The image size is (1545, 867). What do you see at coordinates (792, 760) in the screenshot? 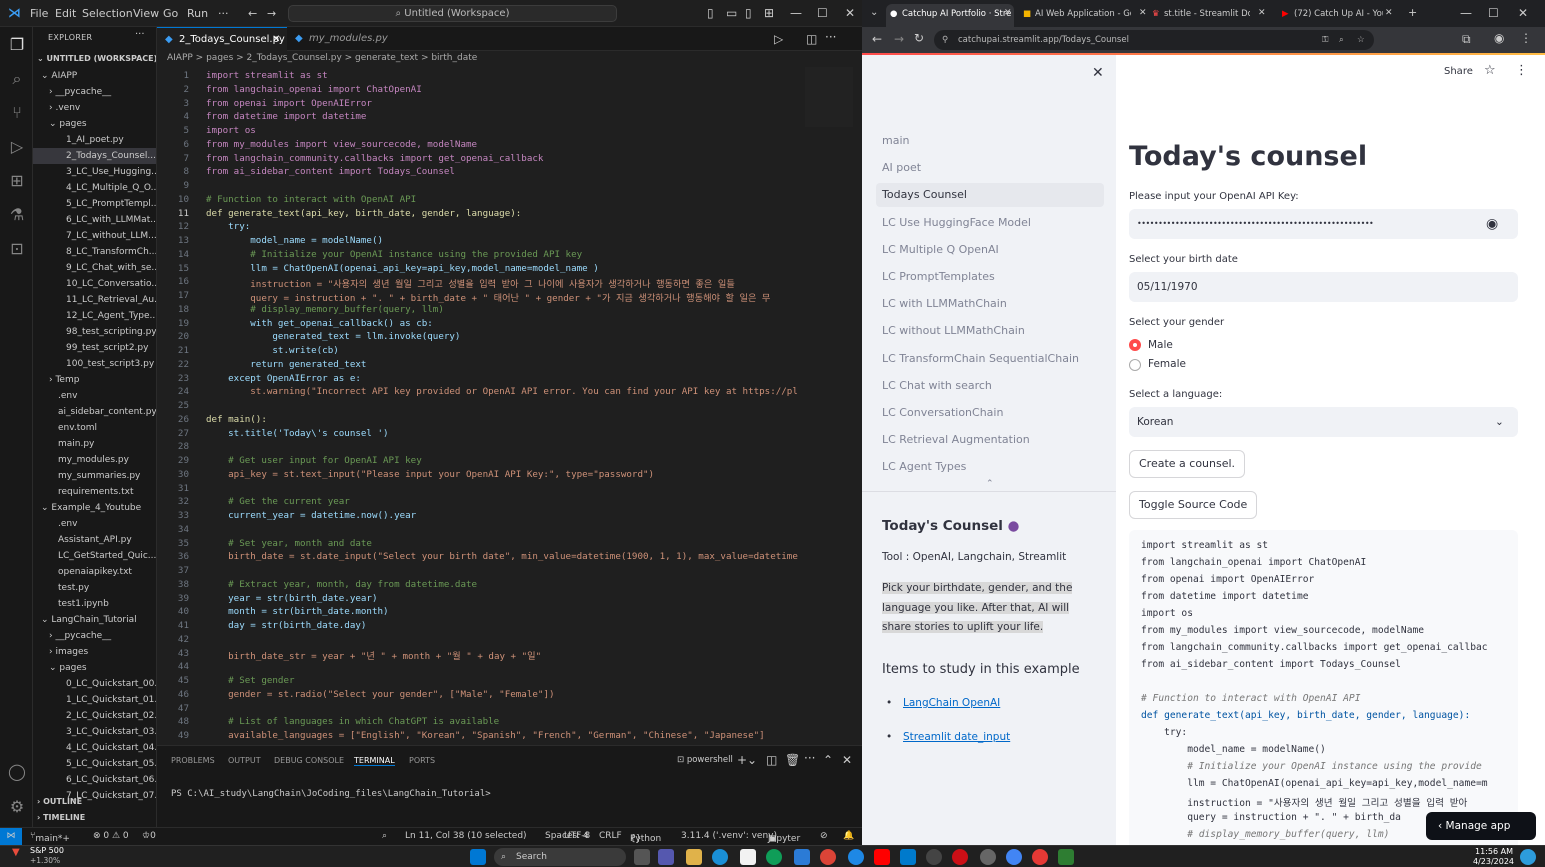
I see `trash-icon: 🗑` at bounding box center [792, 760].